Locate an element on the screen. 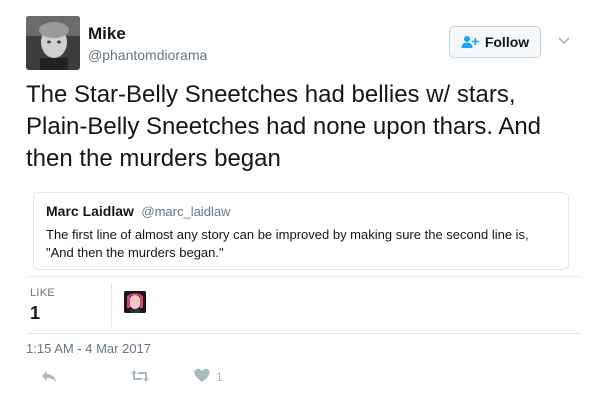 The height and width of the screenshot is (414, 600). likes-stat: LIKE 1 is located at coordinates (69, 305).